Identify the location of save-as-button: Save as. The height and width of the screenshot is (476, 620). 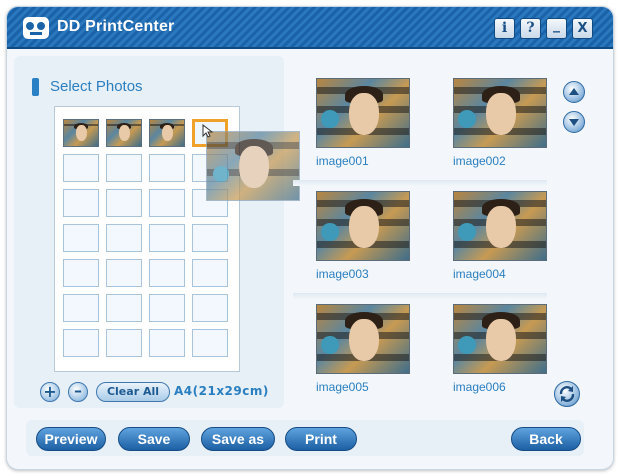
(238, 439).